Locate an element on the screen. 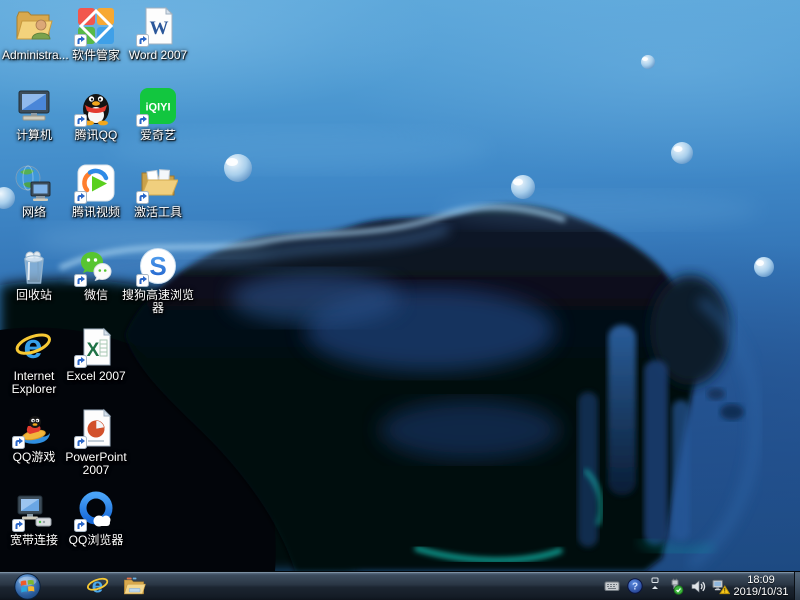 Image resolution: width=800 pixels, height=600 pixels. desktop-icon-powerpoint-2007: PowerPoint 2007 is located at coordinates (96, 442).